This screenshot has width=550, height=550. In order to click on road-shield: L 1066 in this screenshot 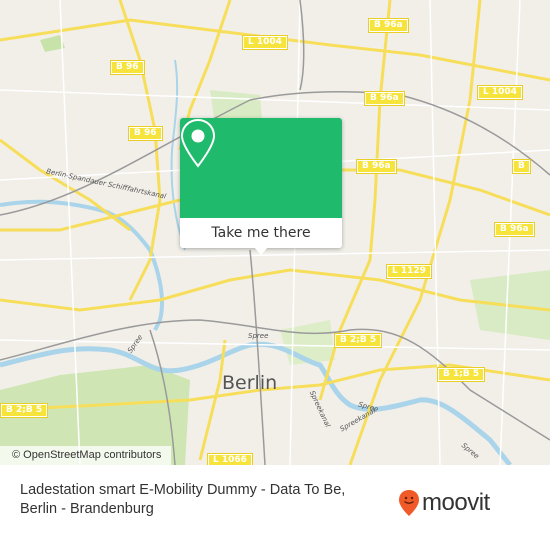, I will do `click(230, 459)`.